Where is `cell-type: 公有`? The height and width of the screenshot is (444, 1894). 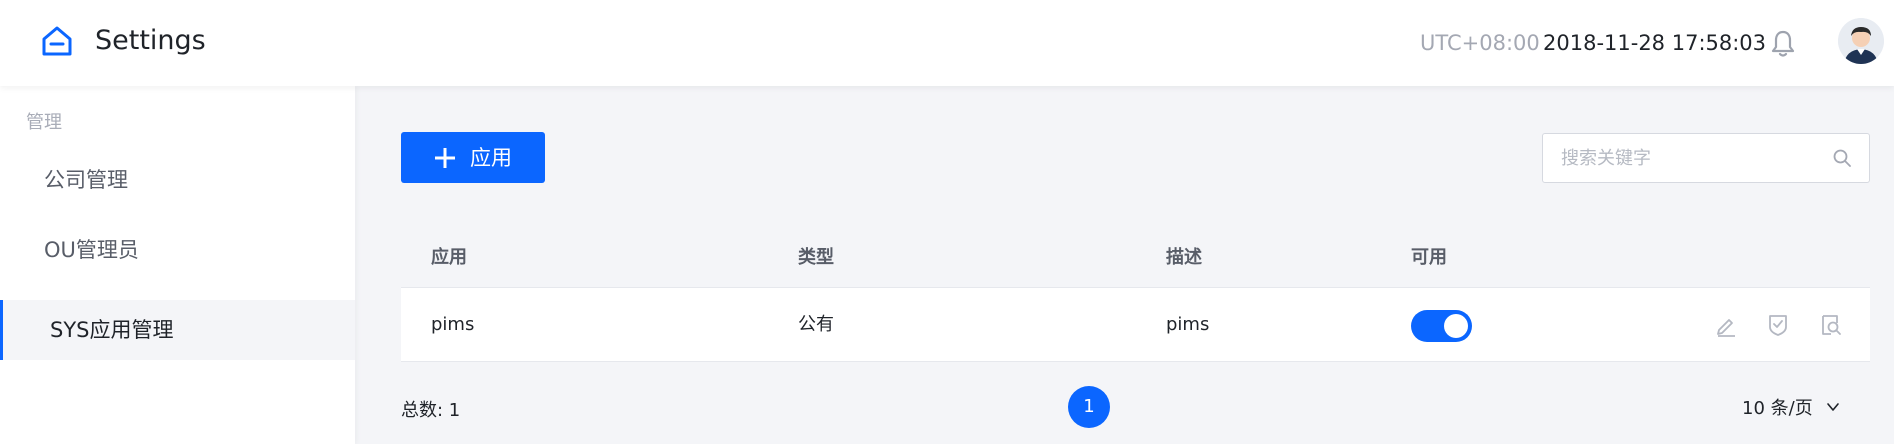
cell-type: 公有 is located at coordinates (816, 324).